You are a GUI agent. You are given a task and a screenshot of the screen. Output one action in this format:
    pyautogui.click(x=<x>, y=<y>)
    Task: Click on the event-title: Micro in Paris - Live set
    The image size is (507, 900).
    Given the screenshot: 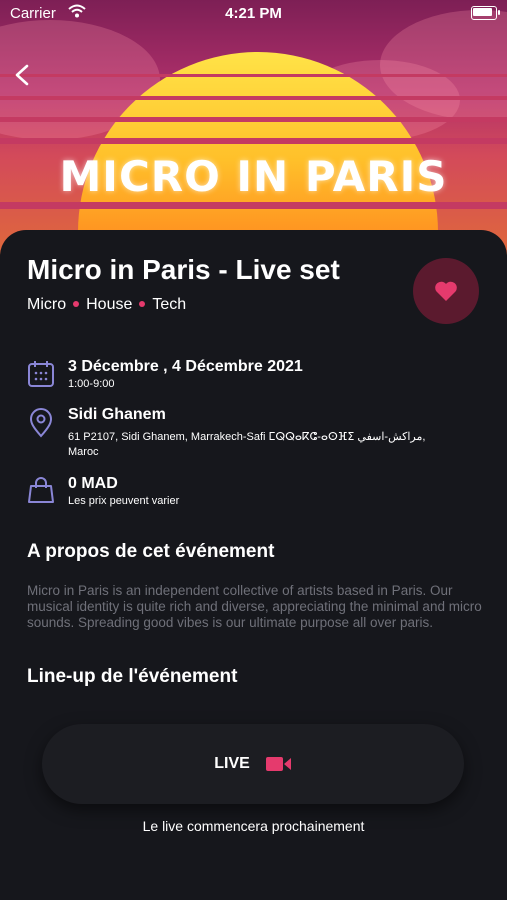 What is the action you would take?
    pyautogui.click(x=183, y=269)
    